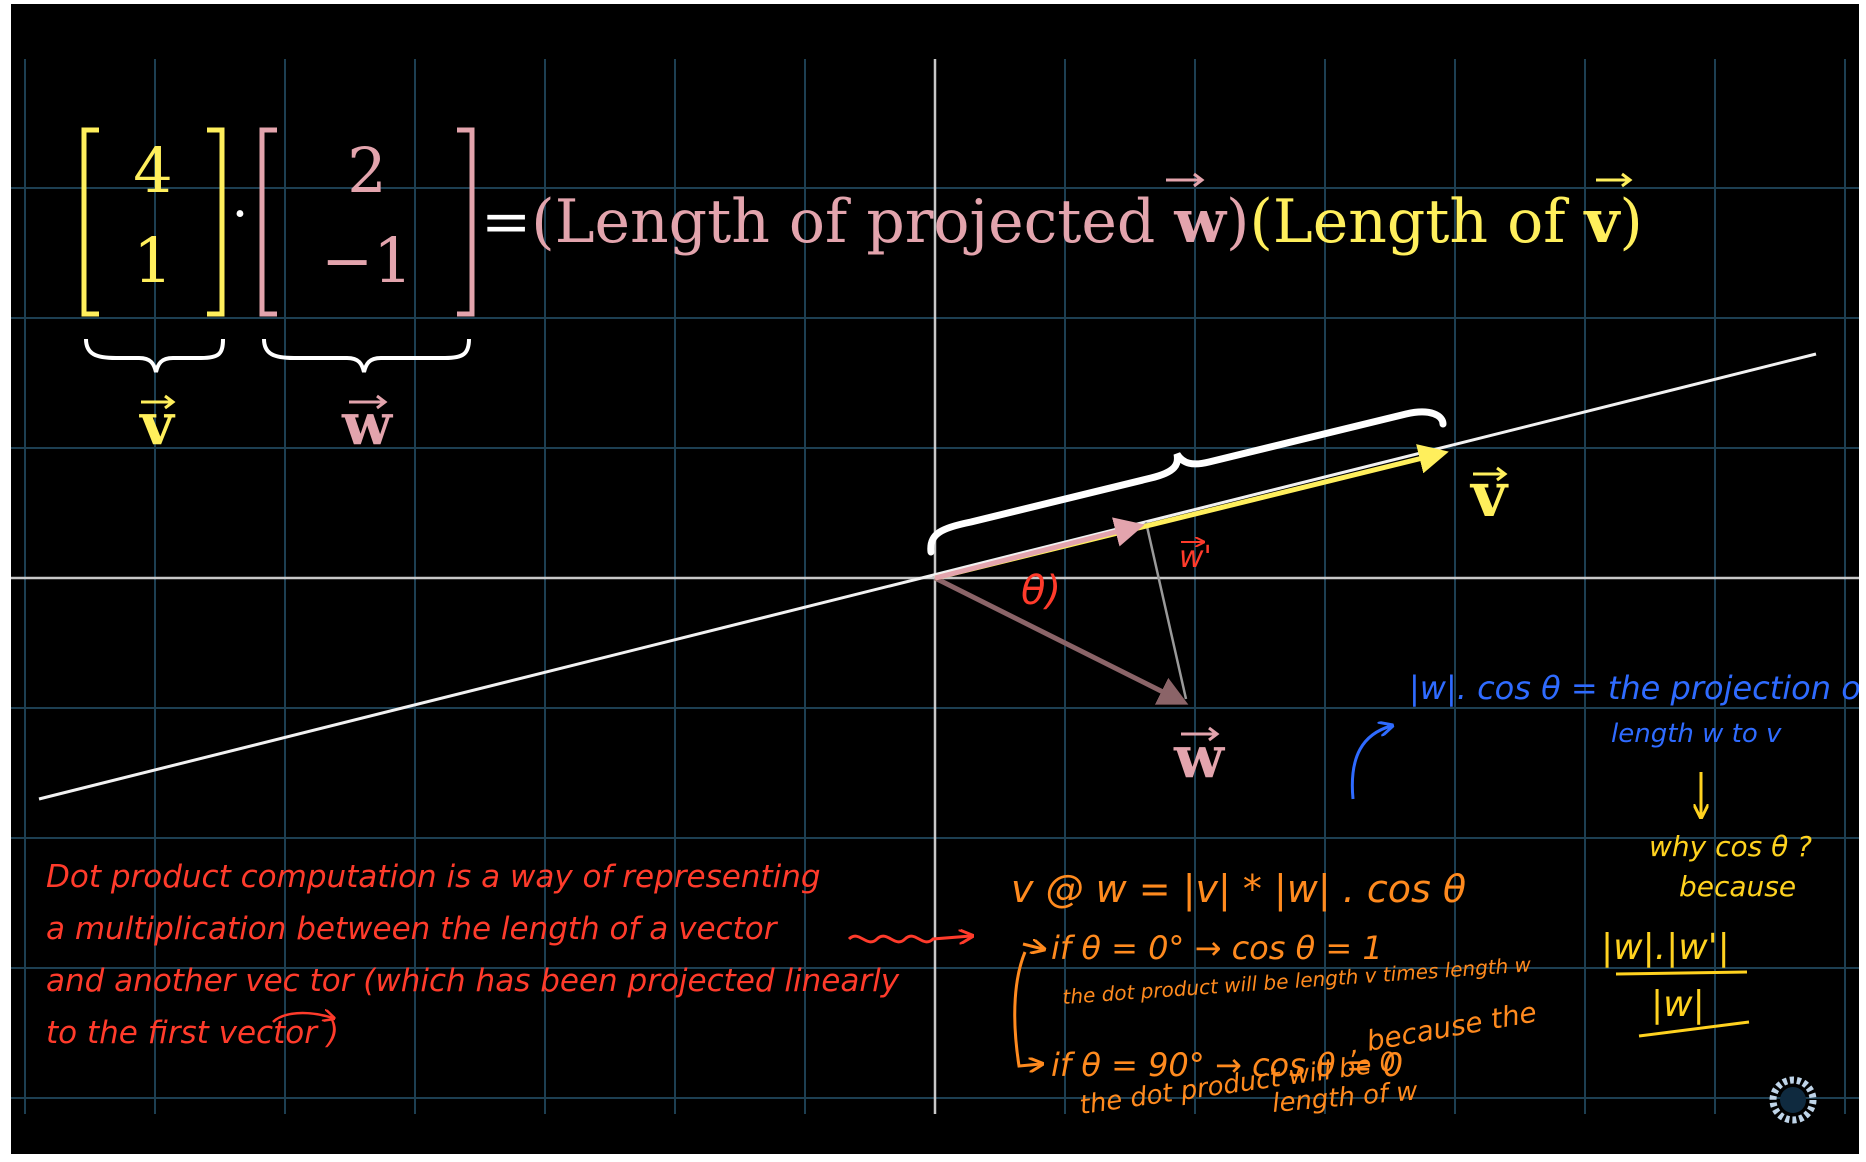 The height and width of the screenshot is (1162, 1866). Describe the element at coordinates (152, 170) in the screenshot. I see `vector-v-top-entry: 4` at that location.